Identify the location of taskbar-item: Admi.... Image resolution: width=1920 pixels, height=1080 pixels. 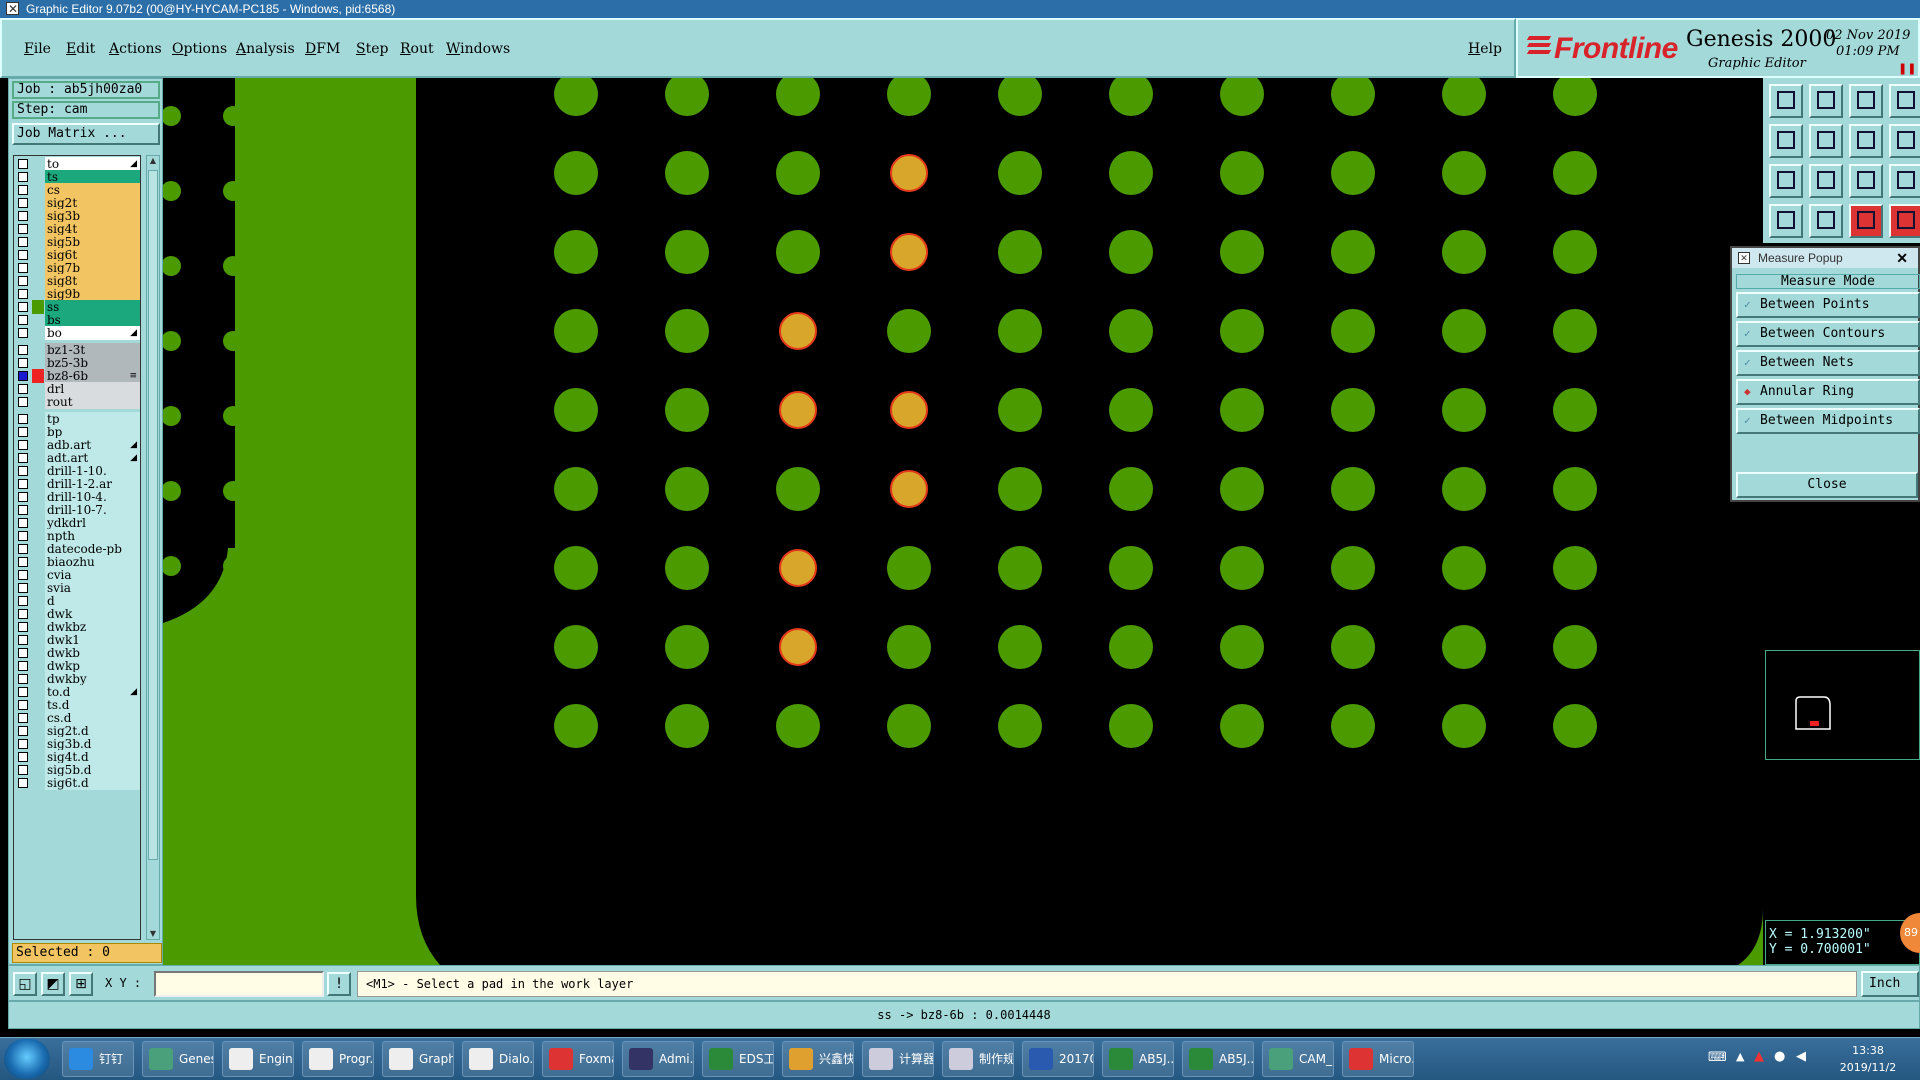
(658, 1059).